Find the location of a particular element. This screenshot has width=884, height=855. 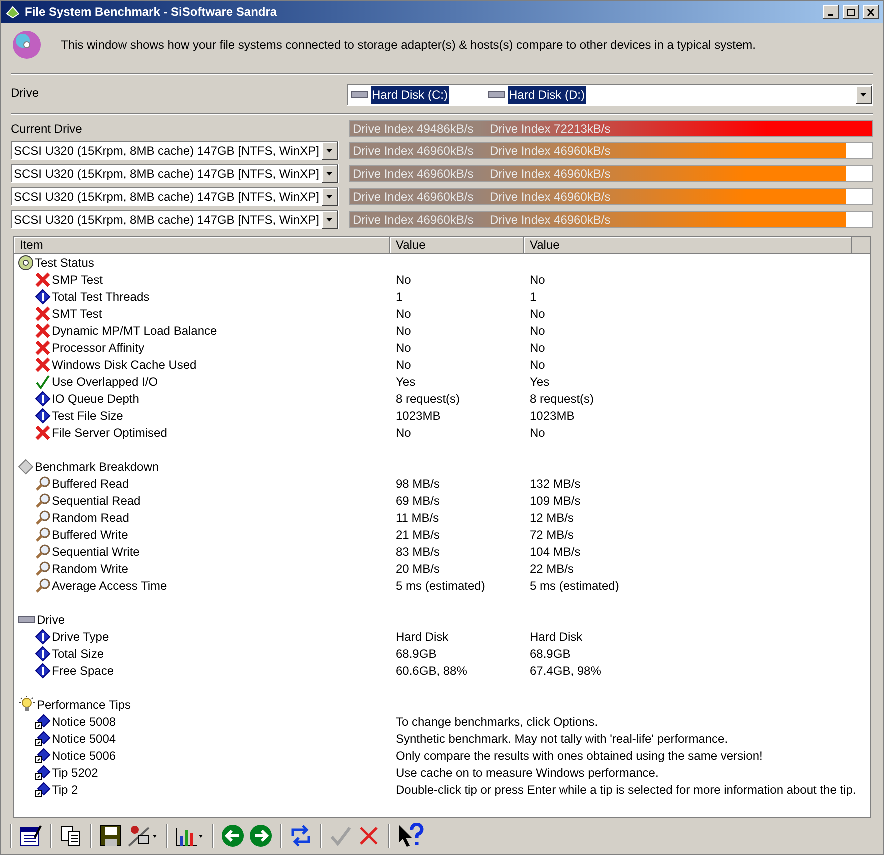

item-name: SMP Test is located at coordinates (77, 279).